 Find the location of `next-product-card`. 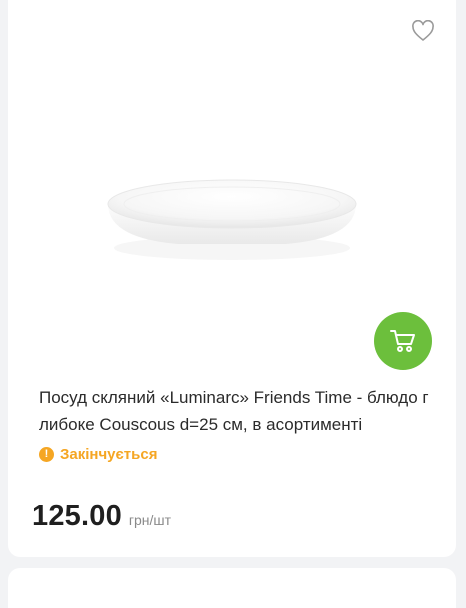

next-product-card is located at coordinates (232, 588).